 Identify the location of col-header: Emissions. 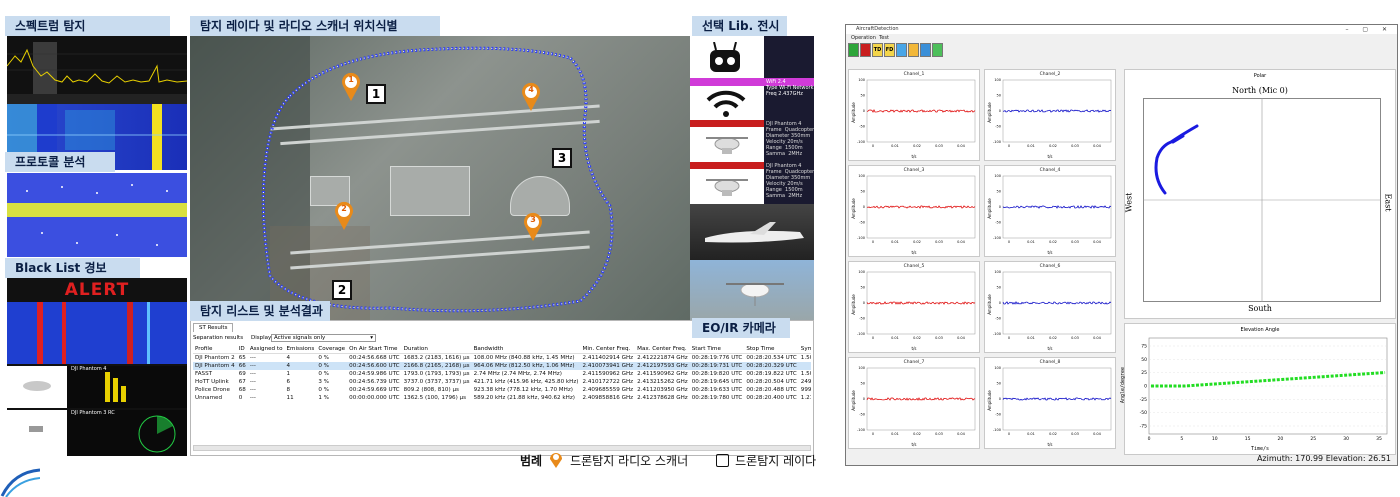
(300, 349).